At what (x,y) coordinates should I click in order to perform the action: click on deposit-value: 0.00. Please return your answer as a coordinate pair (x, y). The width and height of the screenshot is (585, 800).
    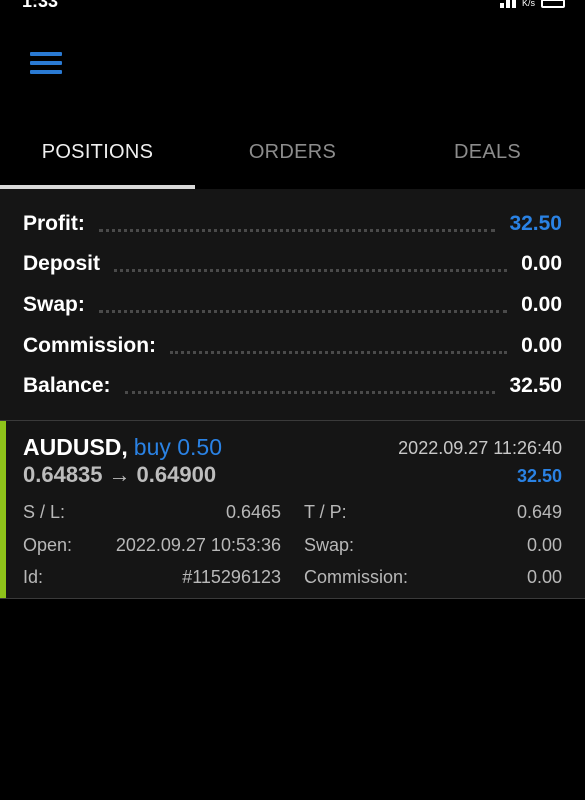
    Looking at the image, I should click on (541, 263).